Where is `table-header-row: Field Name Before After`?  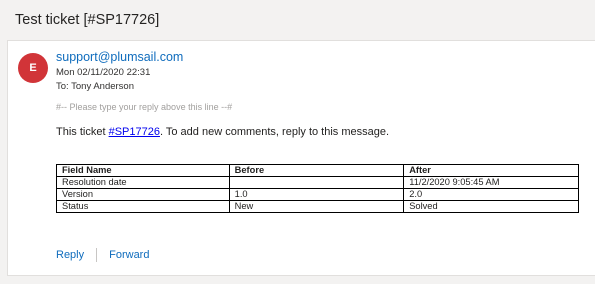
table-header-row: Field Name Before After is located at coordinates (317, 170).